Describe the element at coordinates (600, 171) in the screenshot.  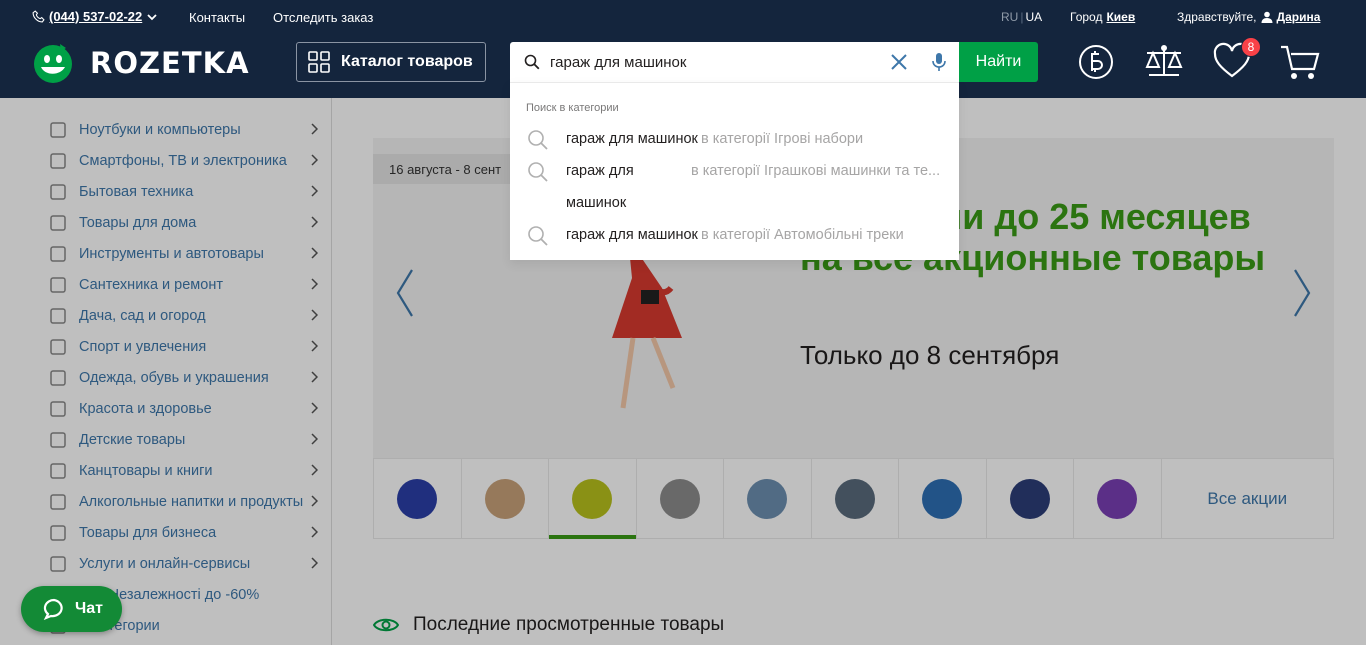
I see `suggestion-query: гараж для` at that location.